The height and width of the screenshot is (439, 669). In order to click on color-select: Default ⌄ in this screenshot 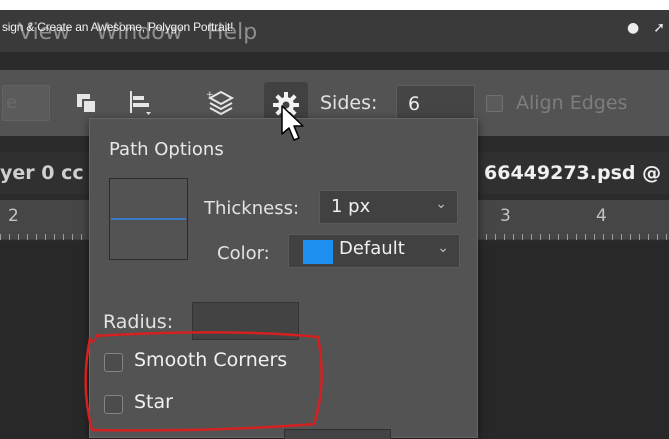, I will do `click(374, 251)`.